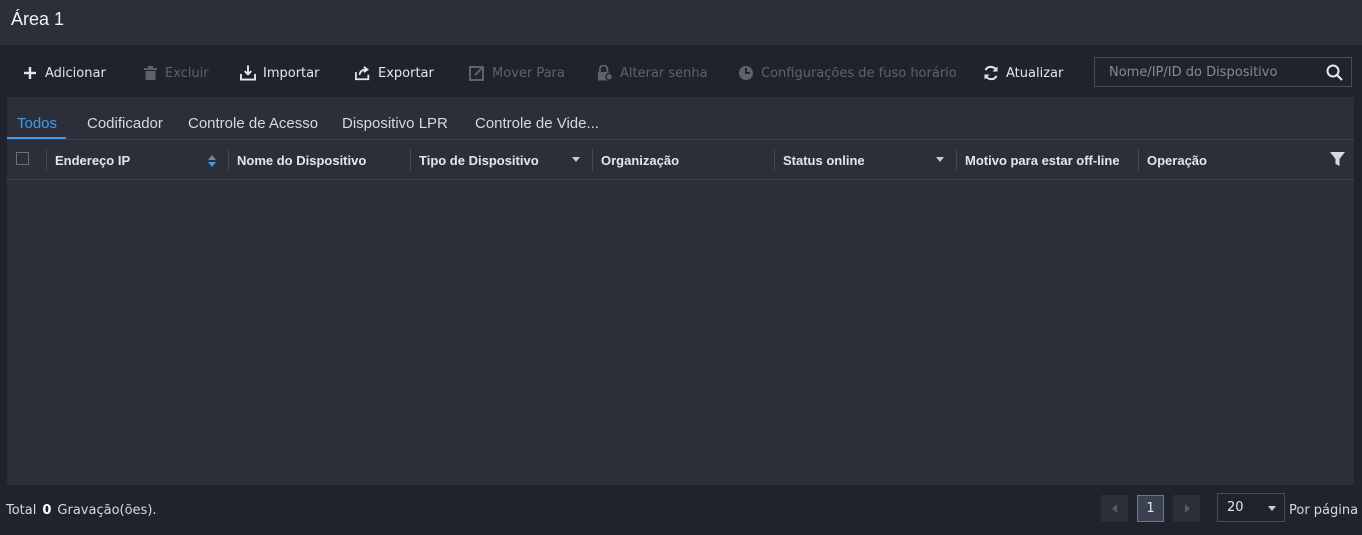 Image resolution: width=1362 pixels, height=535 pixels. Describe the element at coordinates (681, 510) in the screenshot. I see `pagination-bar: Total 0 Gravação(ões). 1 20 Por página` at that location.